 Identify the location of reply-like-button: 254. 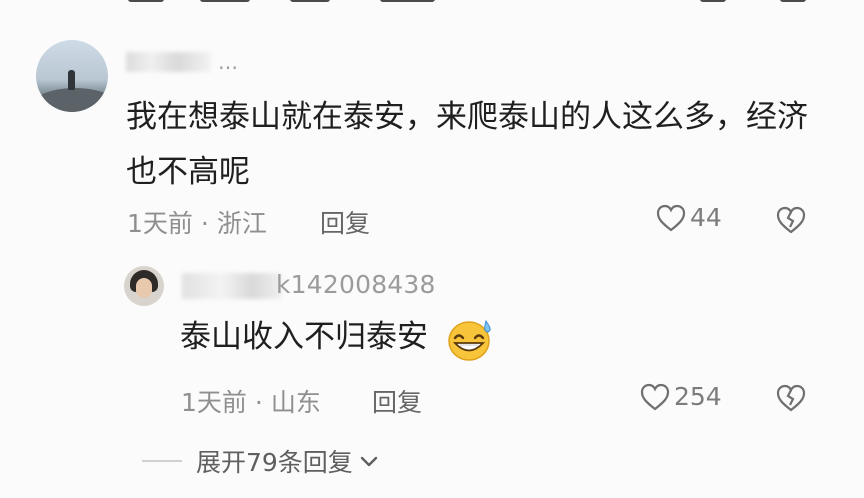
(681, 396).